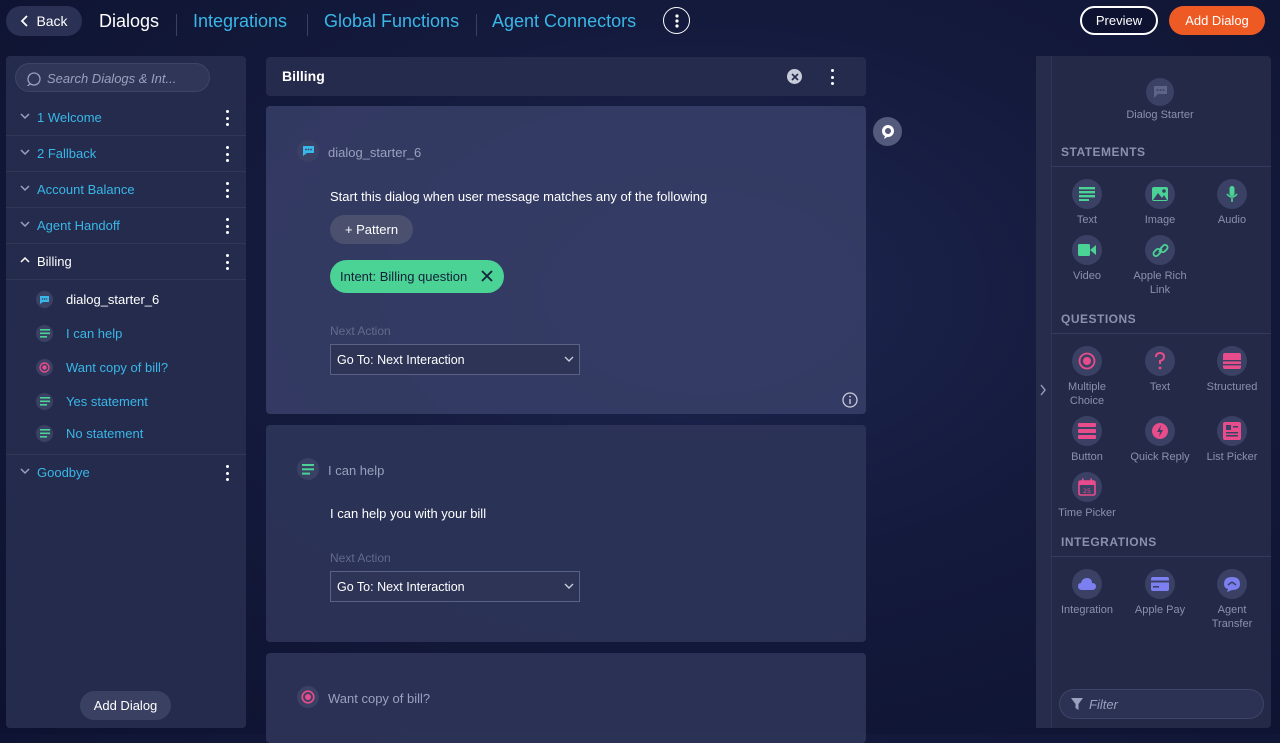 This screenshot has height=743, width=1280. What do you see at coordinates (1103, 152) in the screenshot?
I see `section-title-statements: STATEMENTS` at bounding box center [1103, 152].